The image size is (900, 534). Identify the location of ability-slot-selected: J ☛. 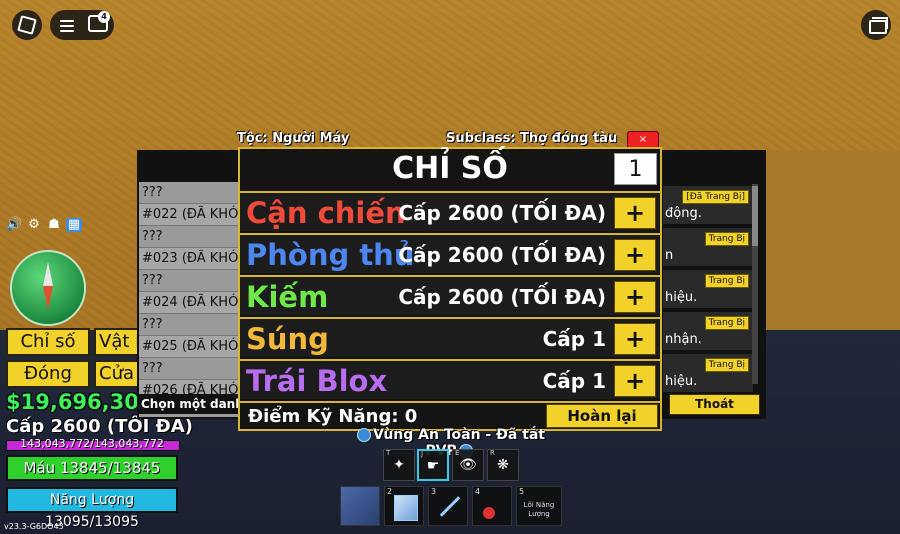
(433, 465).